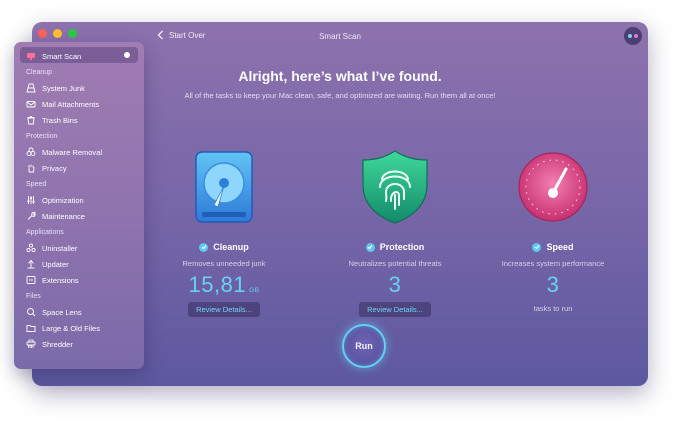  What do you see at coordinates (402, 247) in the screenshot?
I see `protection-title: Protection` at bounding box center [402, 247].